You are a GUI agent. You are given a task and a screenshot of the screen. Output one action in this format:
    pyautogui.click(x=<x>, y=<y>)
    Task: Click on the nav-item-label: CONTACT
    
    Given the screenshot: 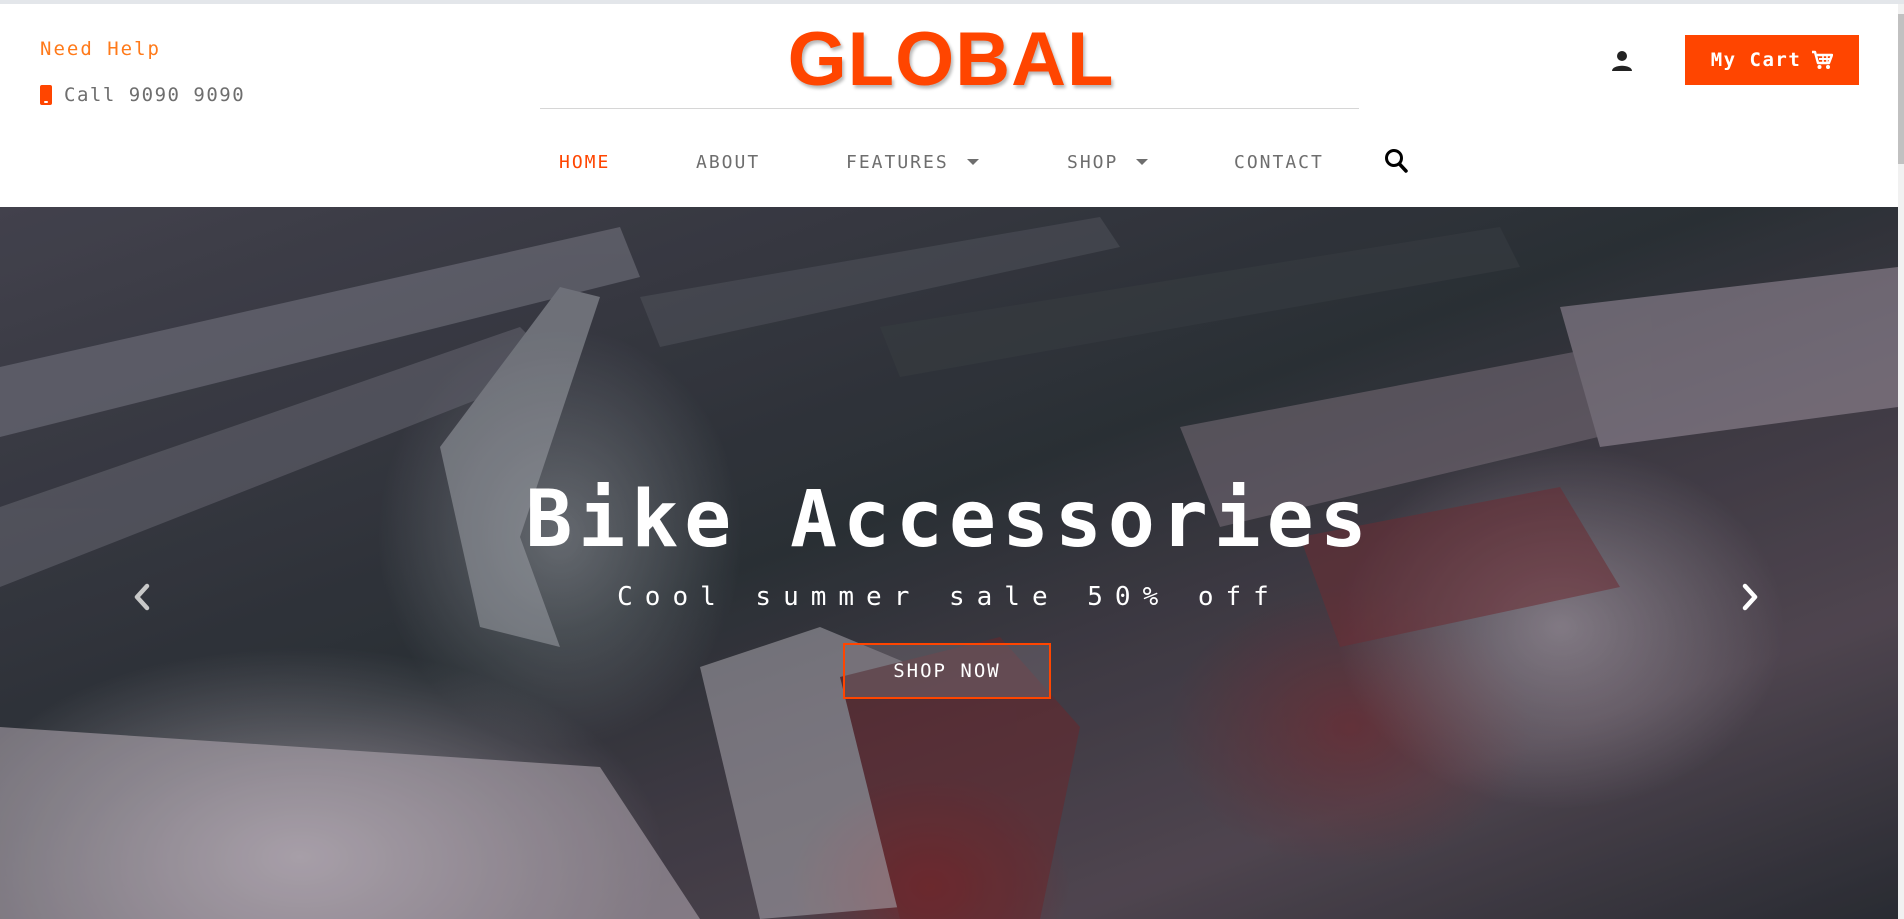 What is the action you would take?
    pyautogui.click(x=1279, y=162)
    